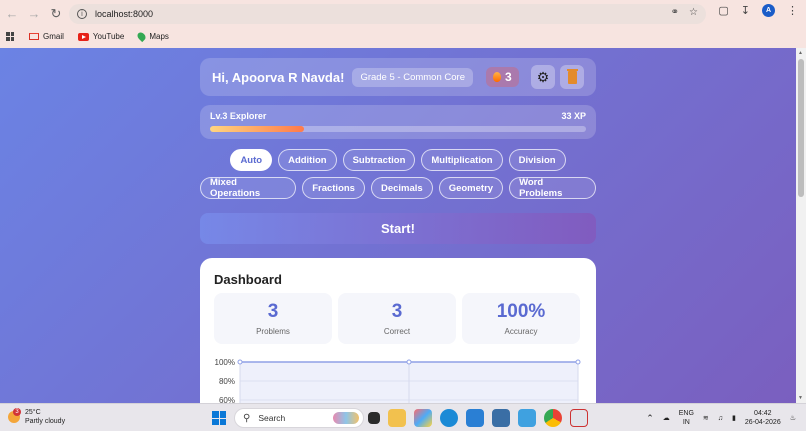  I want to click on topic-chip-subtraction: Subtraction, so click(379, 160).